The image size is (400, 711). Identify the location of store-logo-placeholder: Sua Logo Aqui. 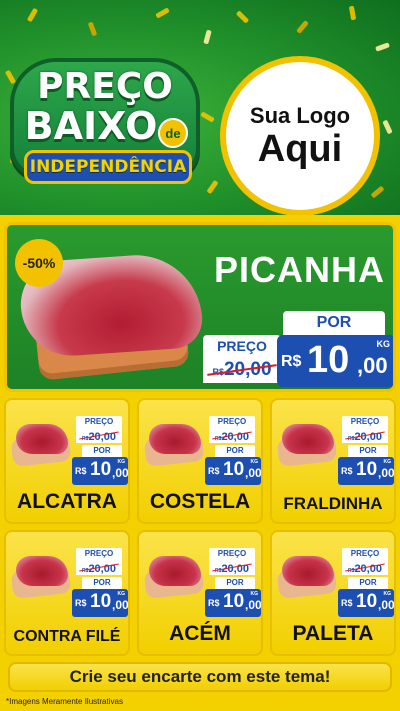
(300, 135).